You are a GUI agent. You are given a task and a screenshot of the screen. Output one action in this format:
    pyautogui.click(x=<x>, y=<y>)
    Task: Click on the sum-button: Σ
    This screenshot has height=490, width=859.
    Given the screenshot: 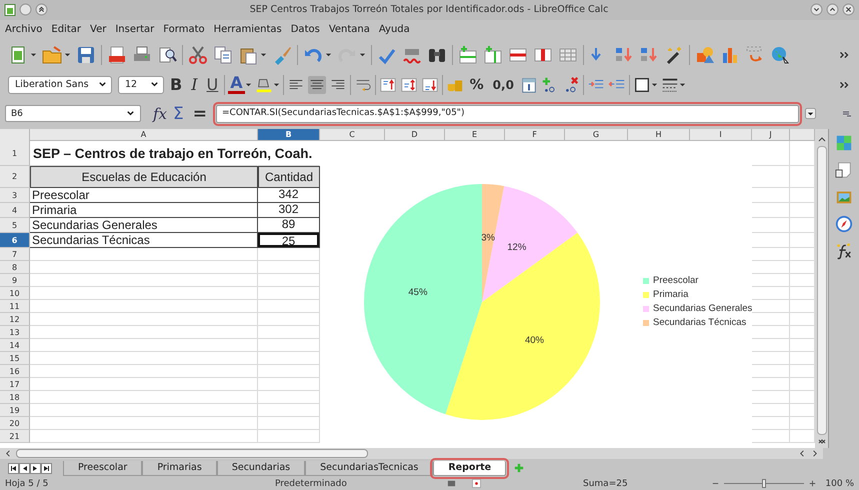 What is the action you would take?
    pyautogui.click(x=178, y=114)
    